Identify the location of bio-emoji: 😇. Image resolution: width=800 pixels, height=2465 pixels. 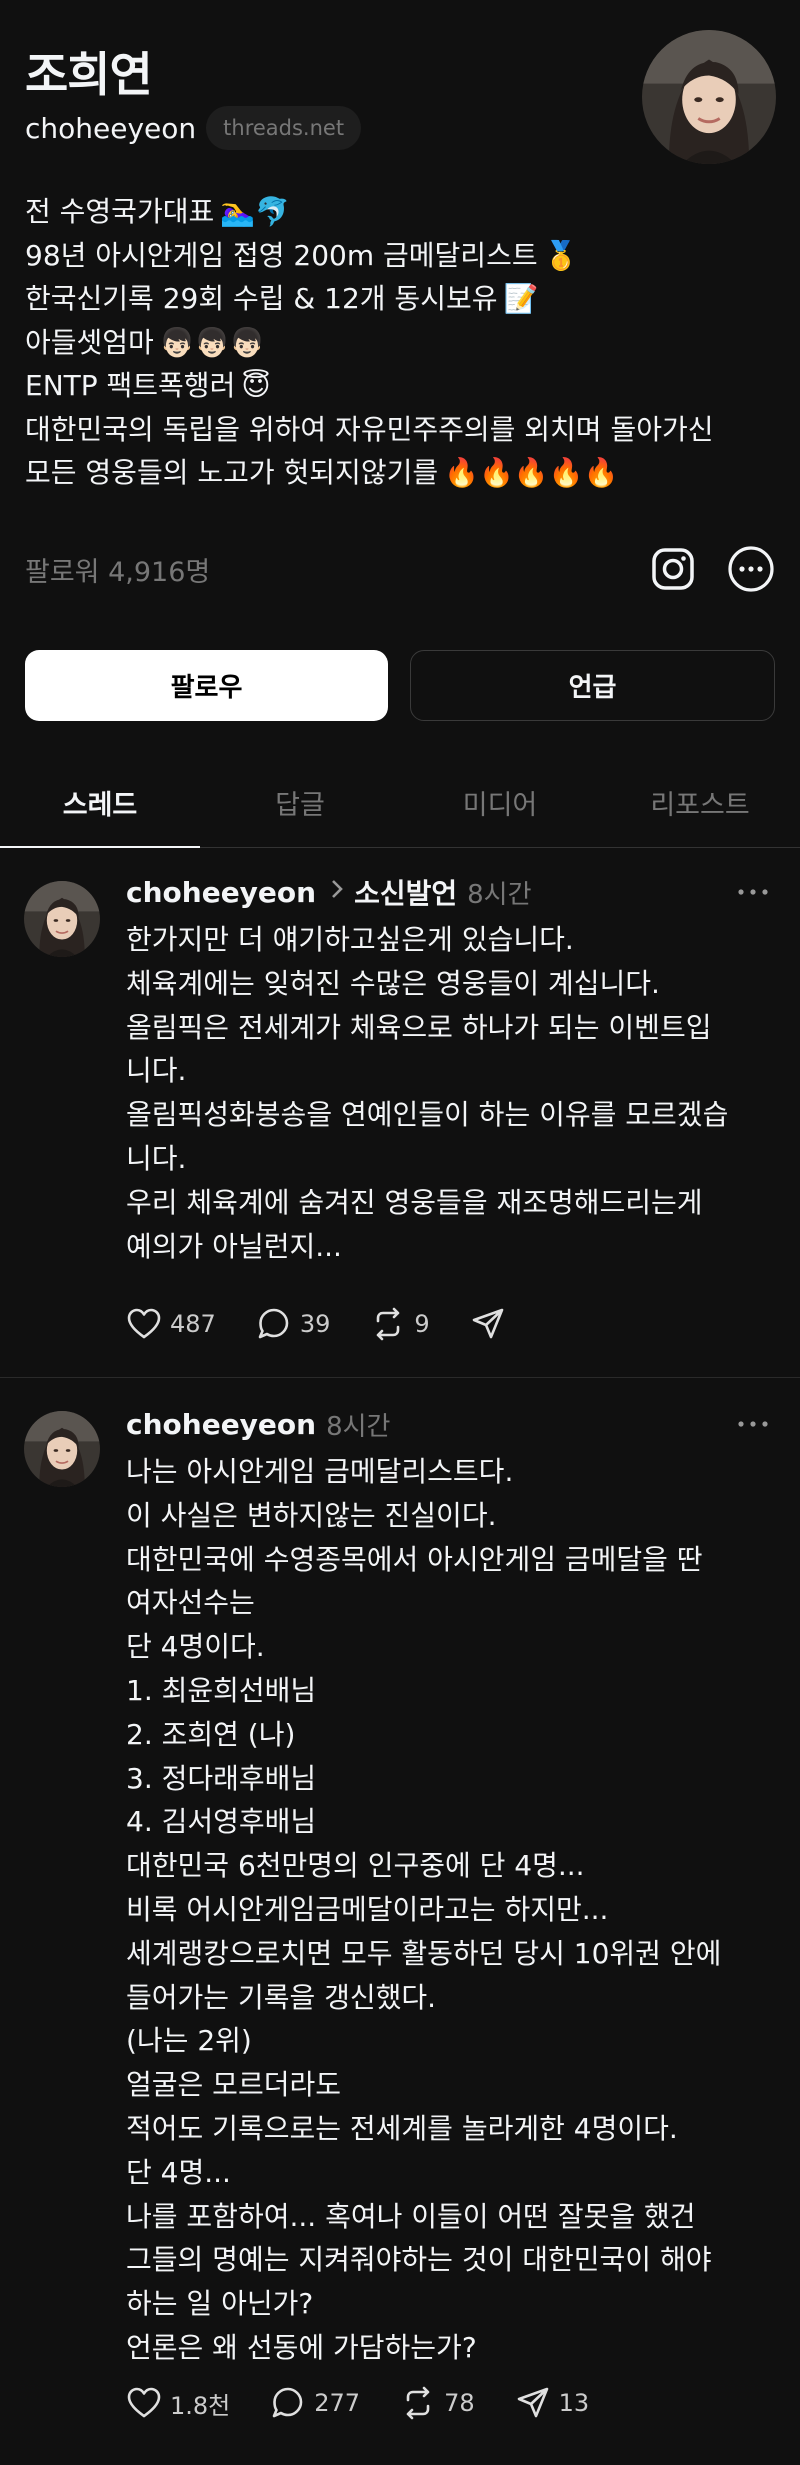
(256, 385).